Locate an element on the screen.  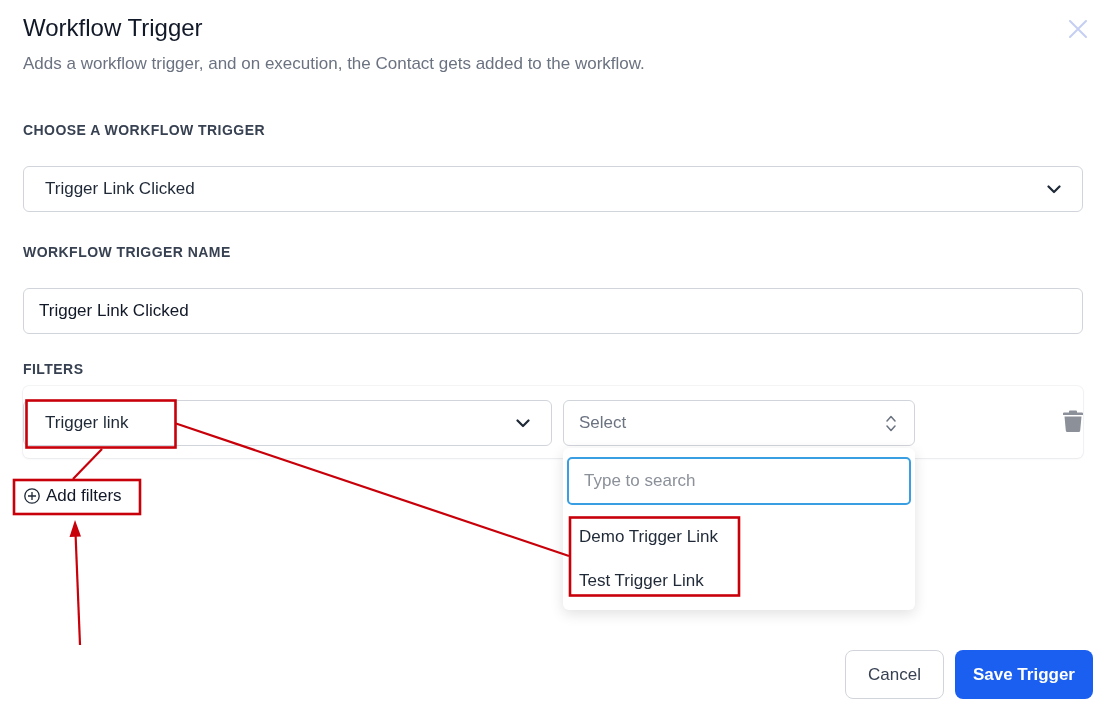
filter-value-select: Select is located at coordinates (739, 423).